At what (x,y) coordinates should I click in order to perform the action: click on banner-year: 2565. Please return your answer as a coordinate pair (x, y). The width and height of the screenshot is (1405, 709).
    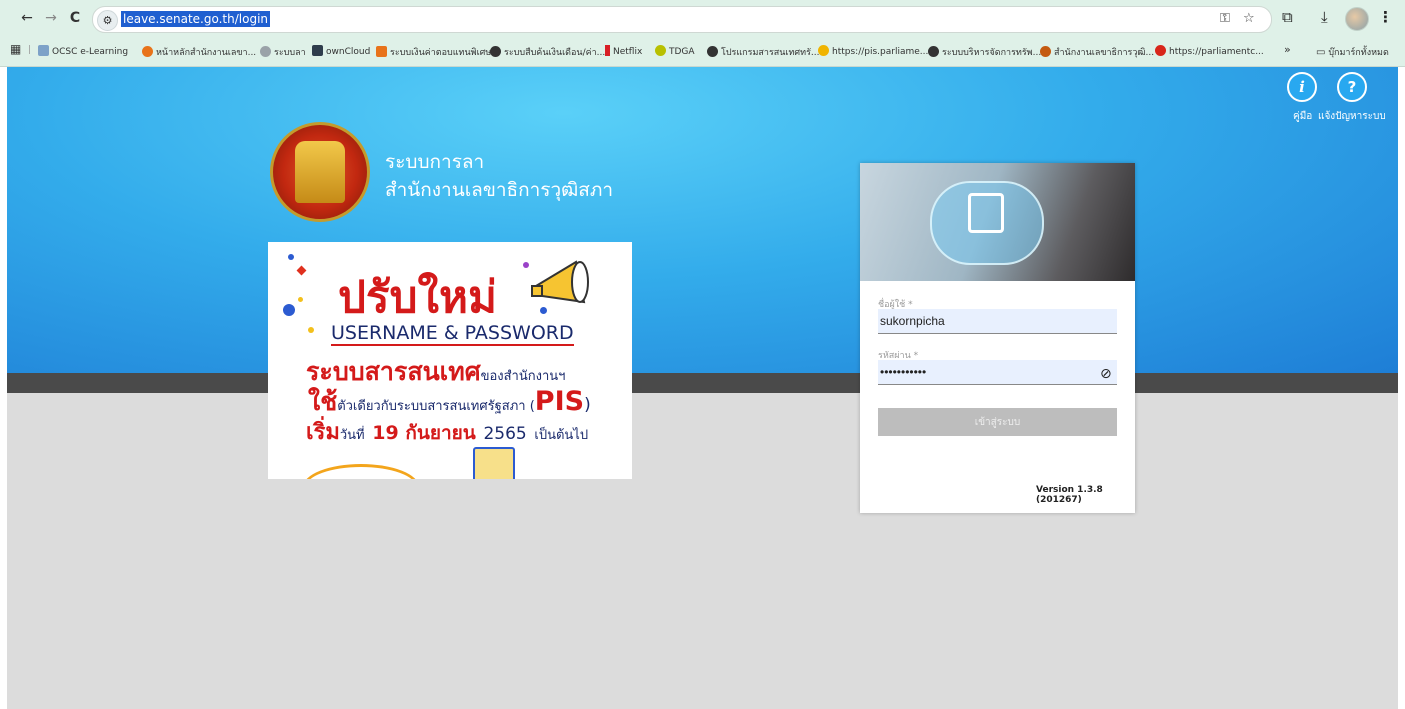
    Looking at the image, I should click on (505, 434).